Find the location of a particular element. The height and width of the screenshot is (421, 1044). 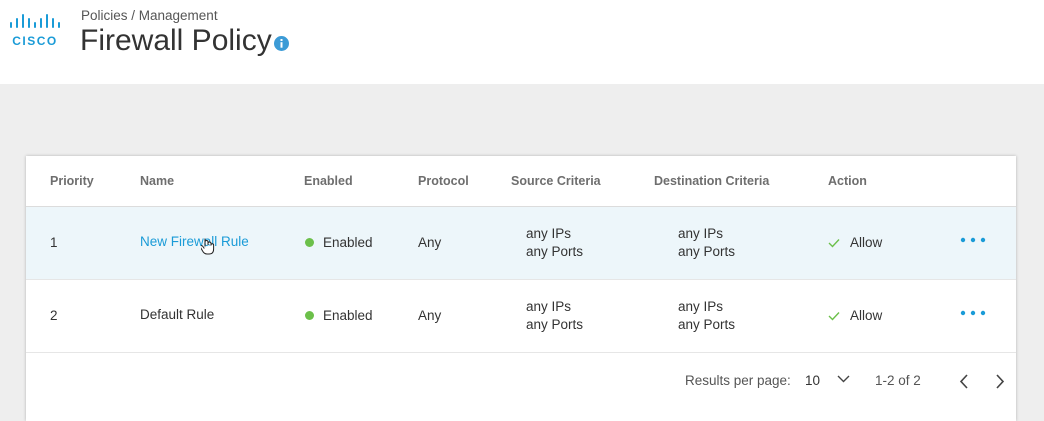

results-per-page-label: Results per page: is located at coordinates (738, 380).